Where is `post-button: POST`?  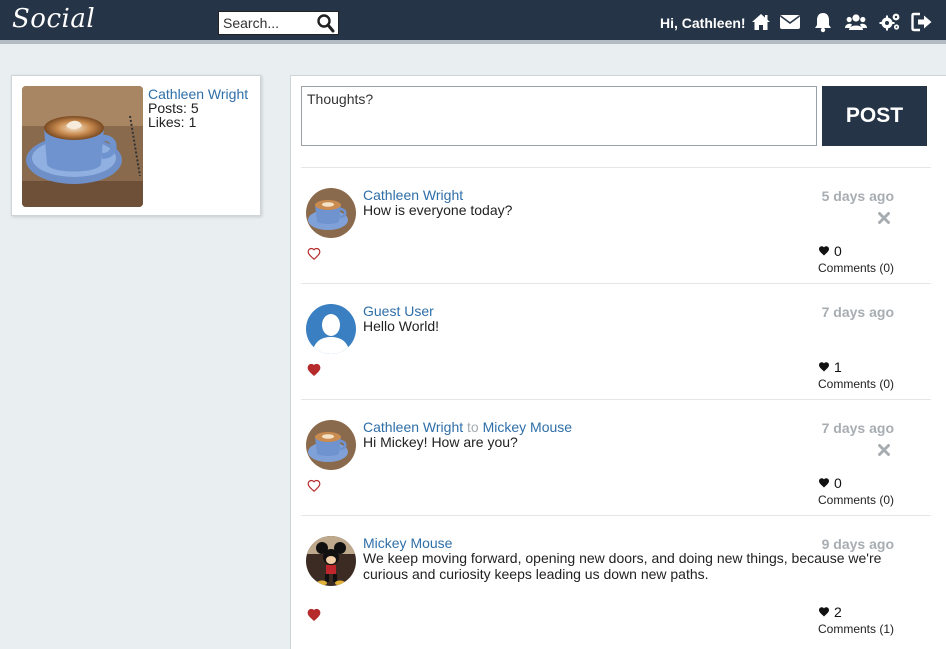
post-button: POST is located at coordinates (874, 116).